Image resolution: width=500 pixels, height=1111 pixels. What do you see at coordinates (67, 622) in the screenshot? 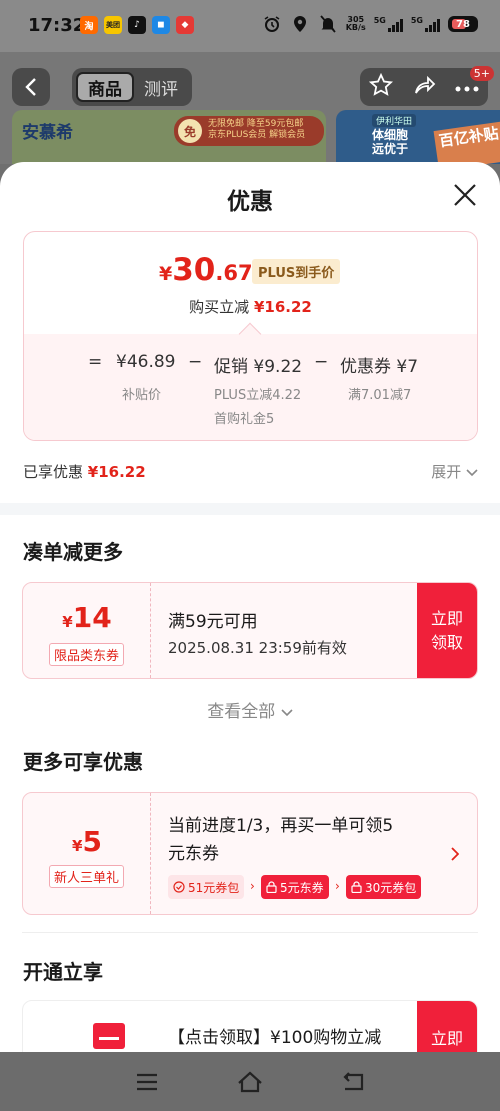
I see `coupon-currency: ¥` at bounding box center [67, 622].